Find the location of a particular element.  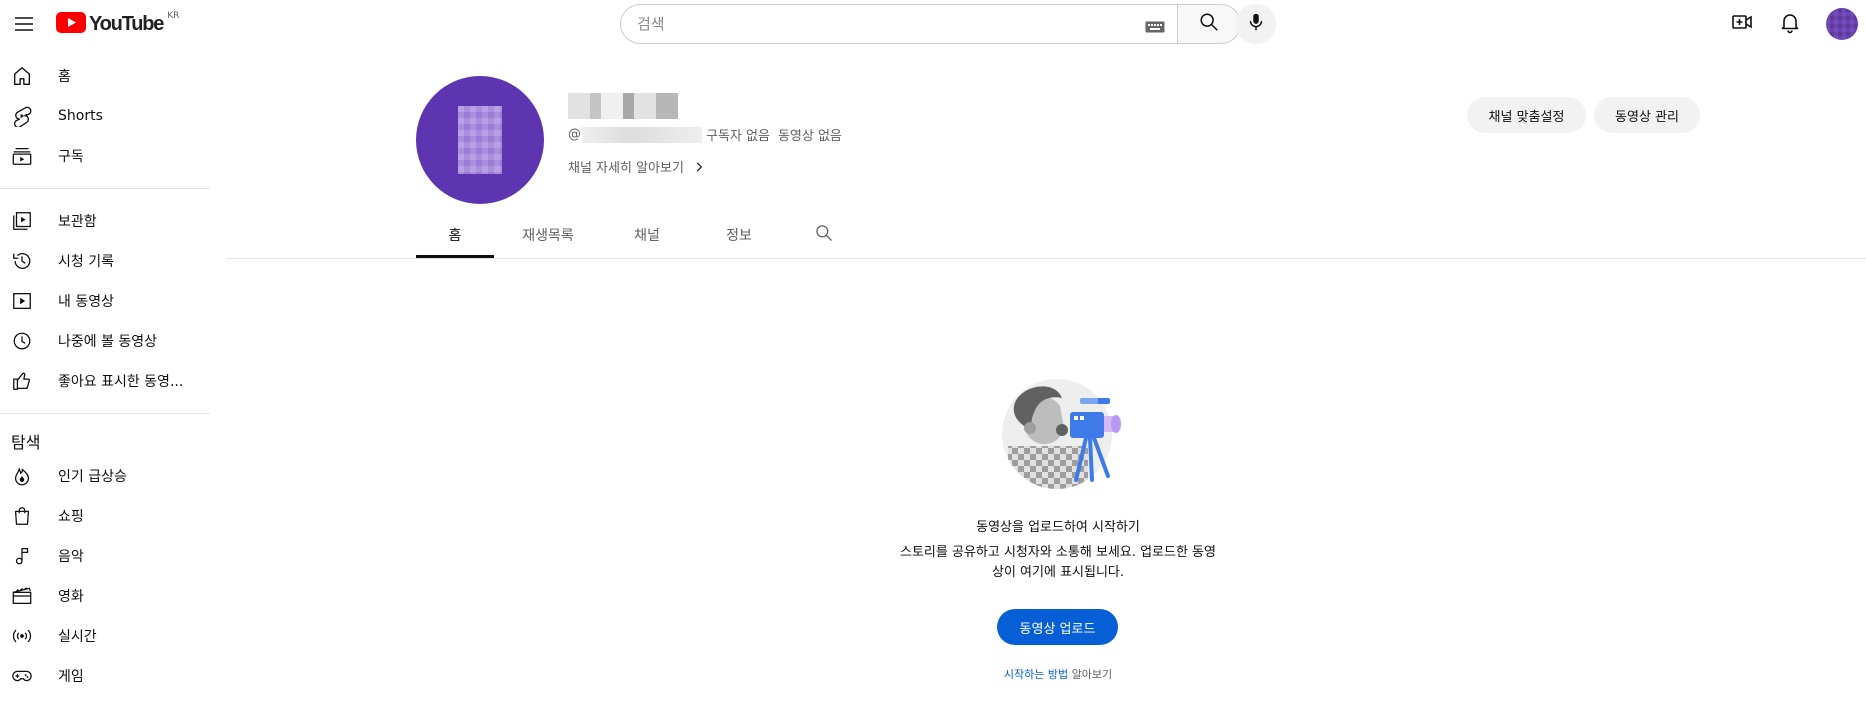

manage-videos-button: 동영상 관리 is located at coordinates (1647, 115).